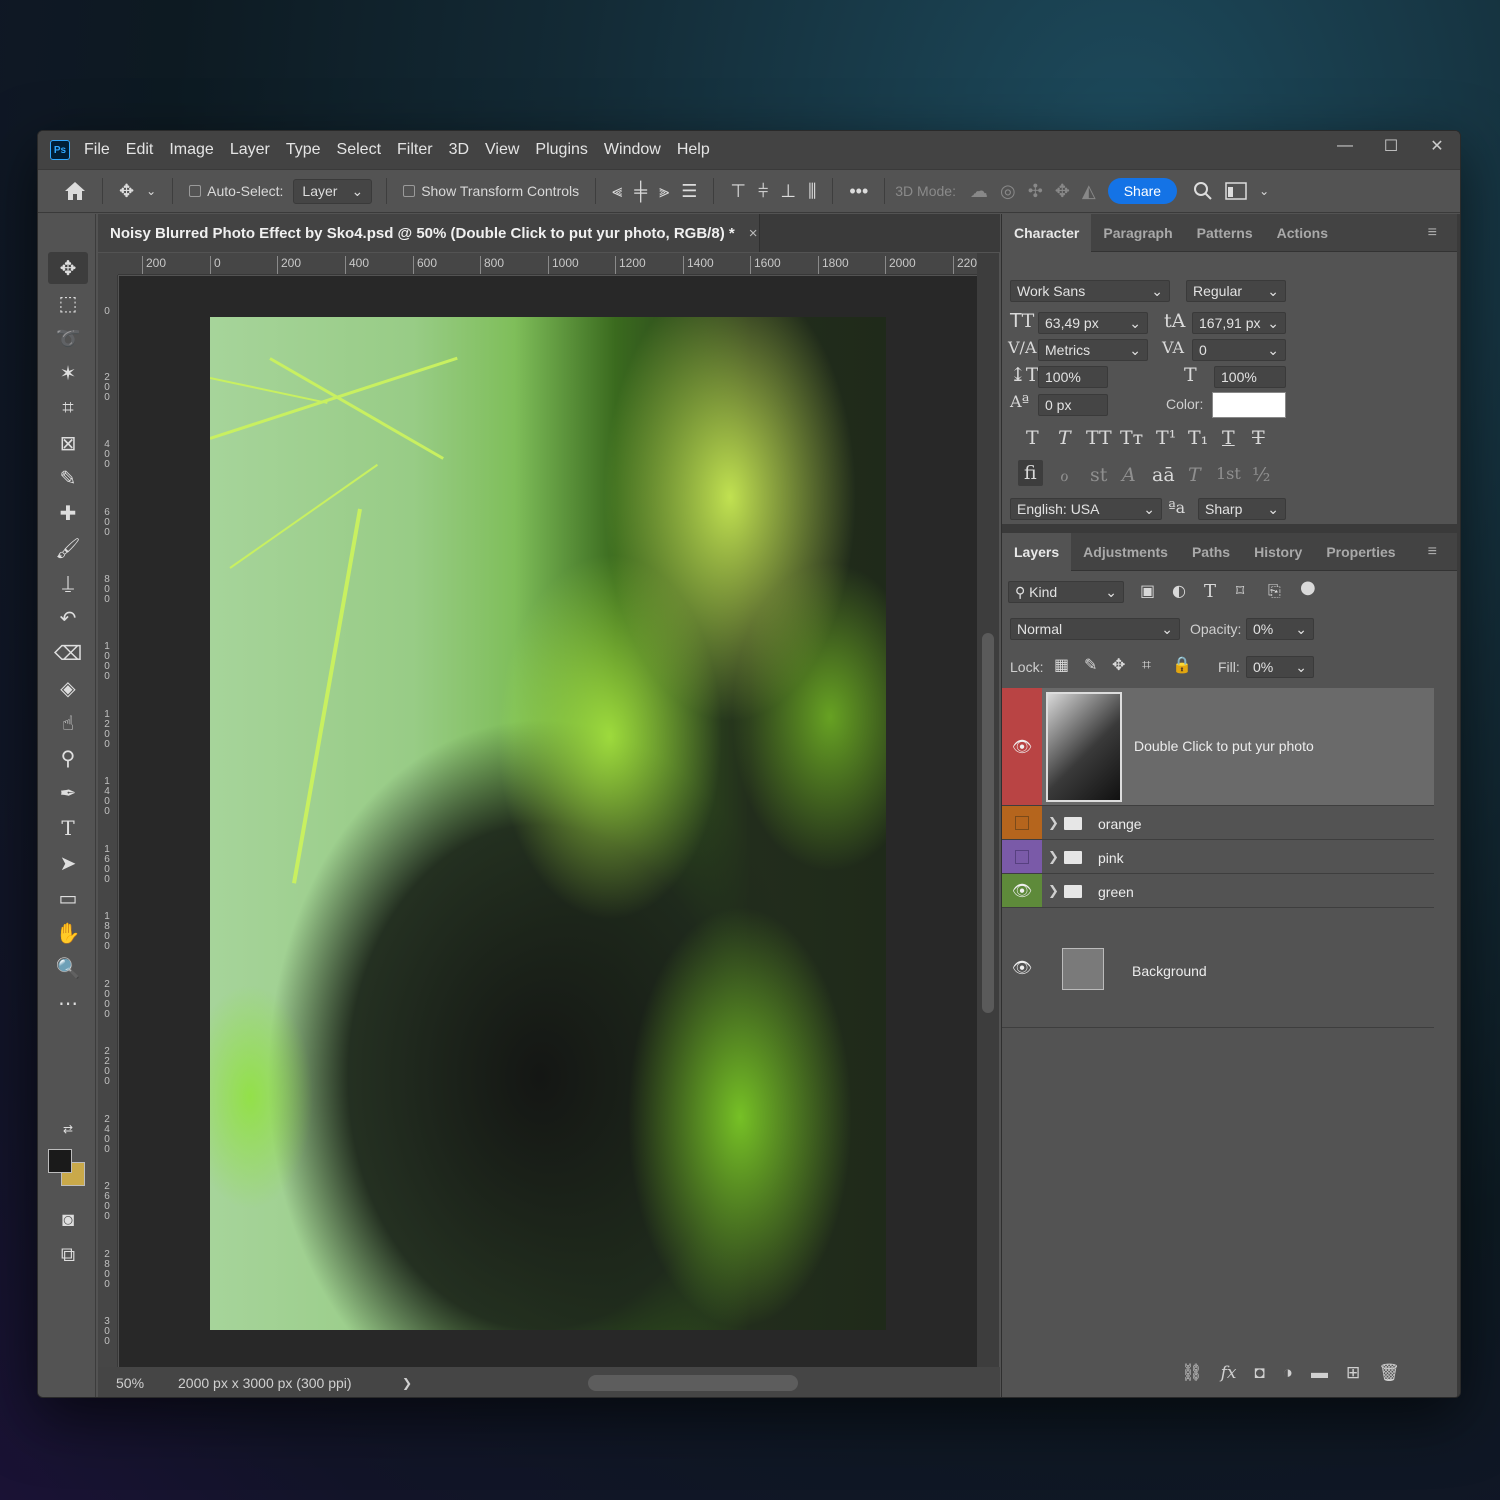  I want to click on vertical-scale-field: 100%, so click(1073, 377).